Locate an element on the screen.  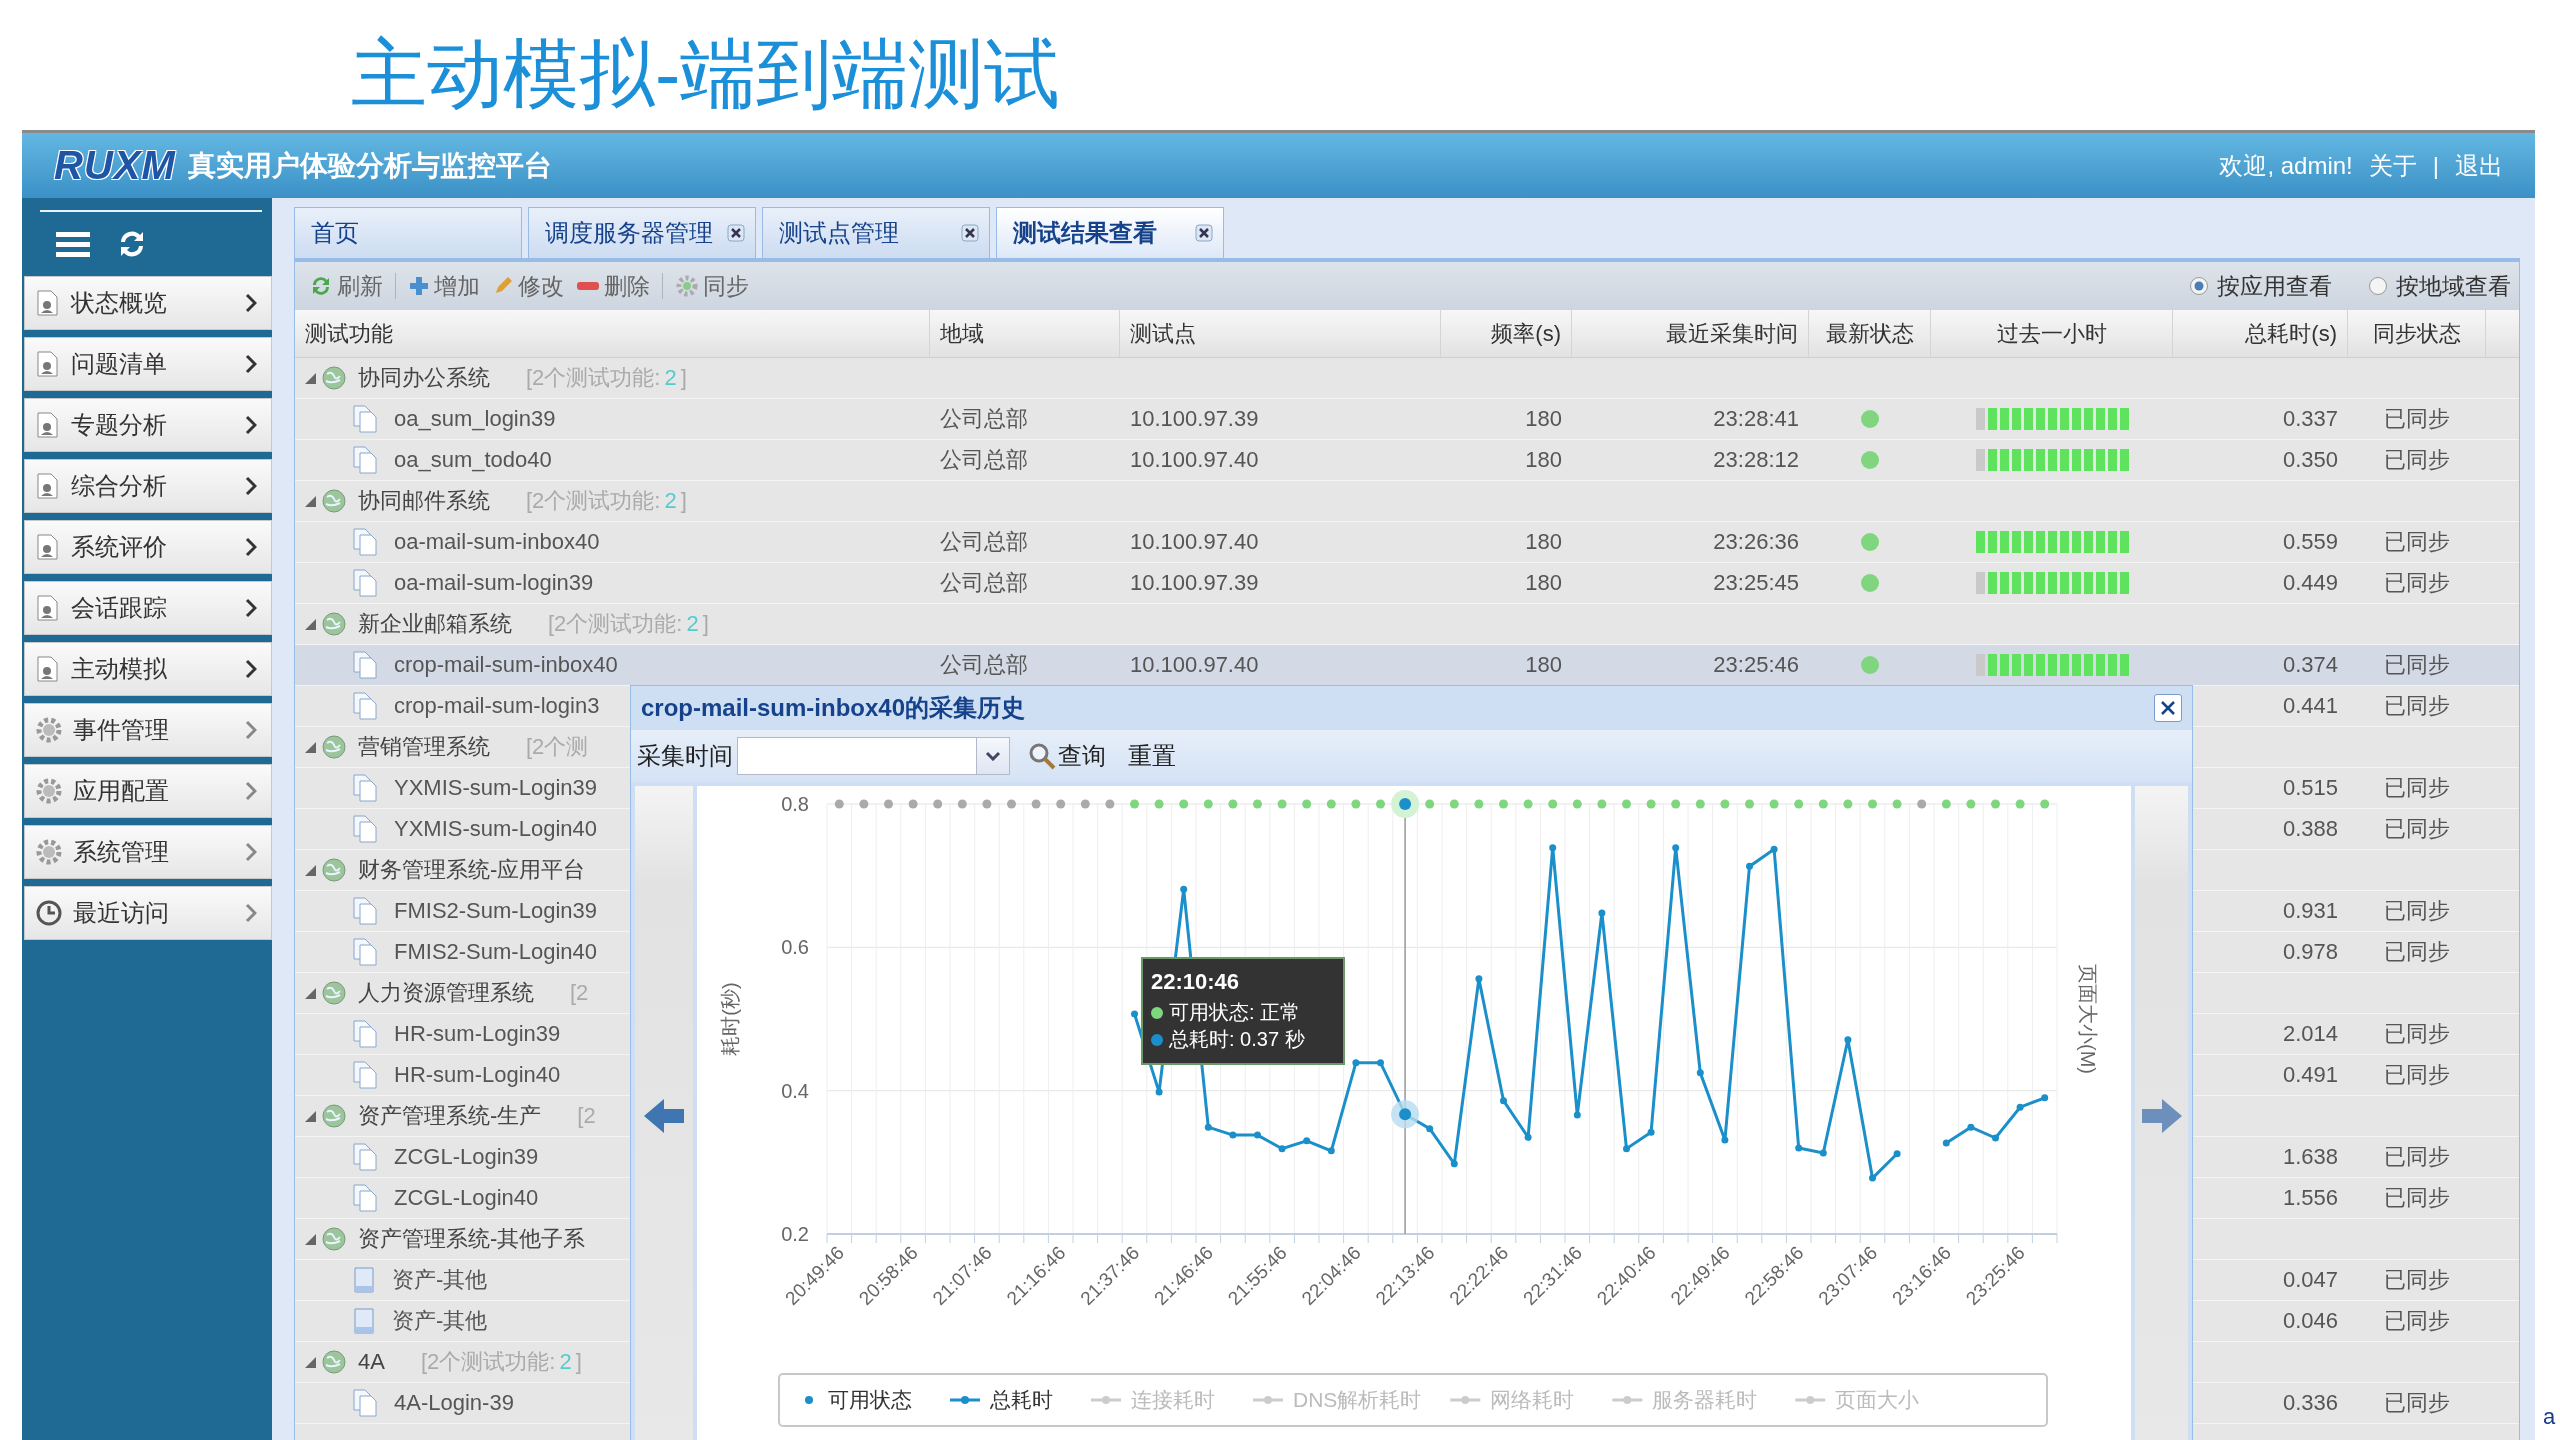
column-header: 总耗时(s) is located at coordinates (2260, 333).